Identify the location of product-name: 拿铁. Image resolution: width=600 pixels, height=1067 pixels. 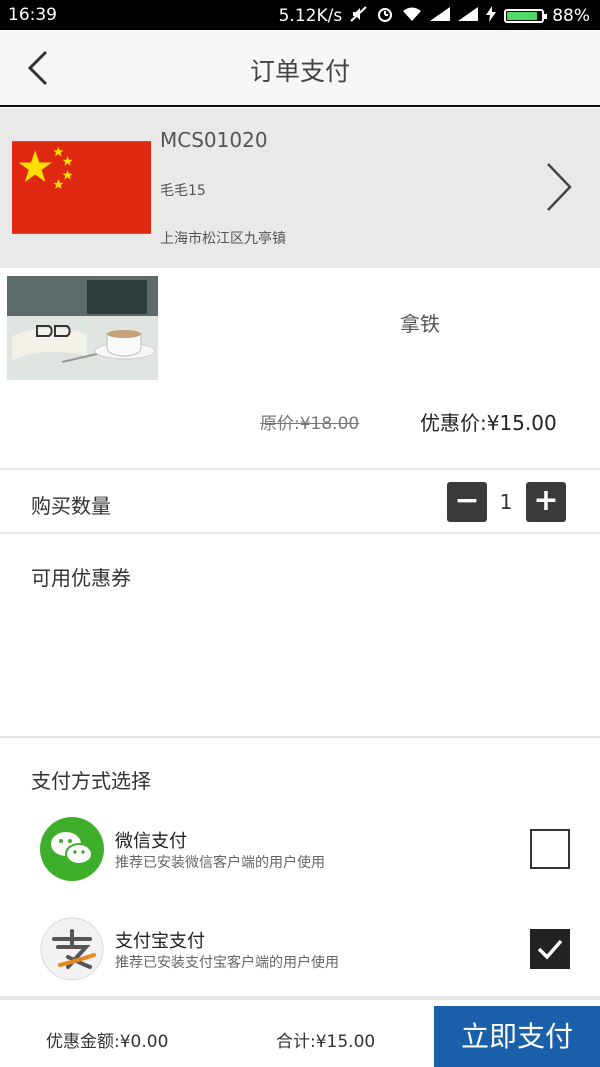
(420, 324).